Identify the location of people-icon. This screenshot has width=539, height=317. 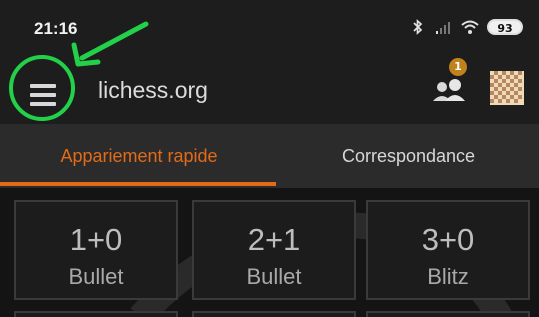
(449, 90).